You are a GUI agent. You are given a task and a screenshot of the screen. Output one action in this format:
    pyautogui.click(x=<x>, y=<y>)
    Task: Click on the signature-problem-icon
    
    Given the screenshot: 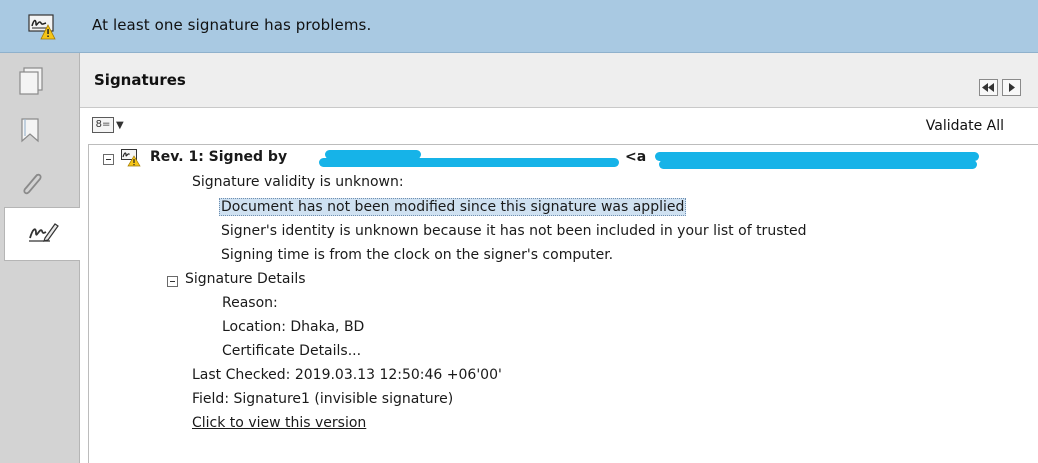 What is the action you would take?
    pyautogui.click(x=131, y=160)
    